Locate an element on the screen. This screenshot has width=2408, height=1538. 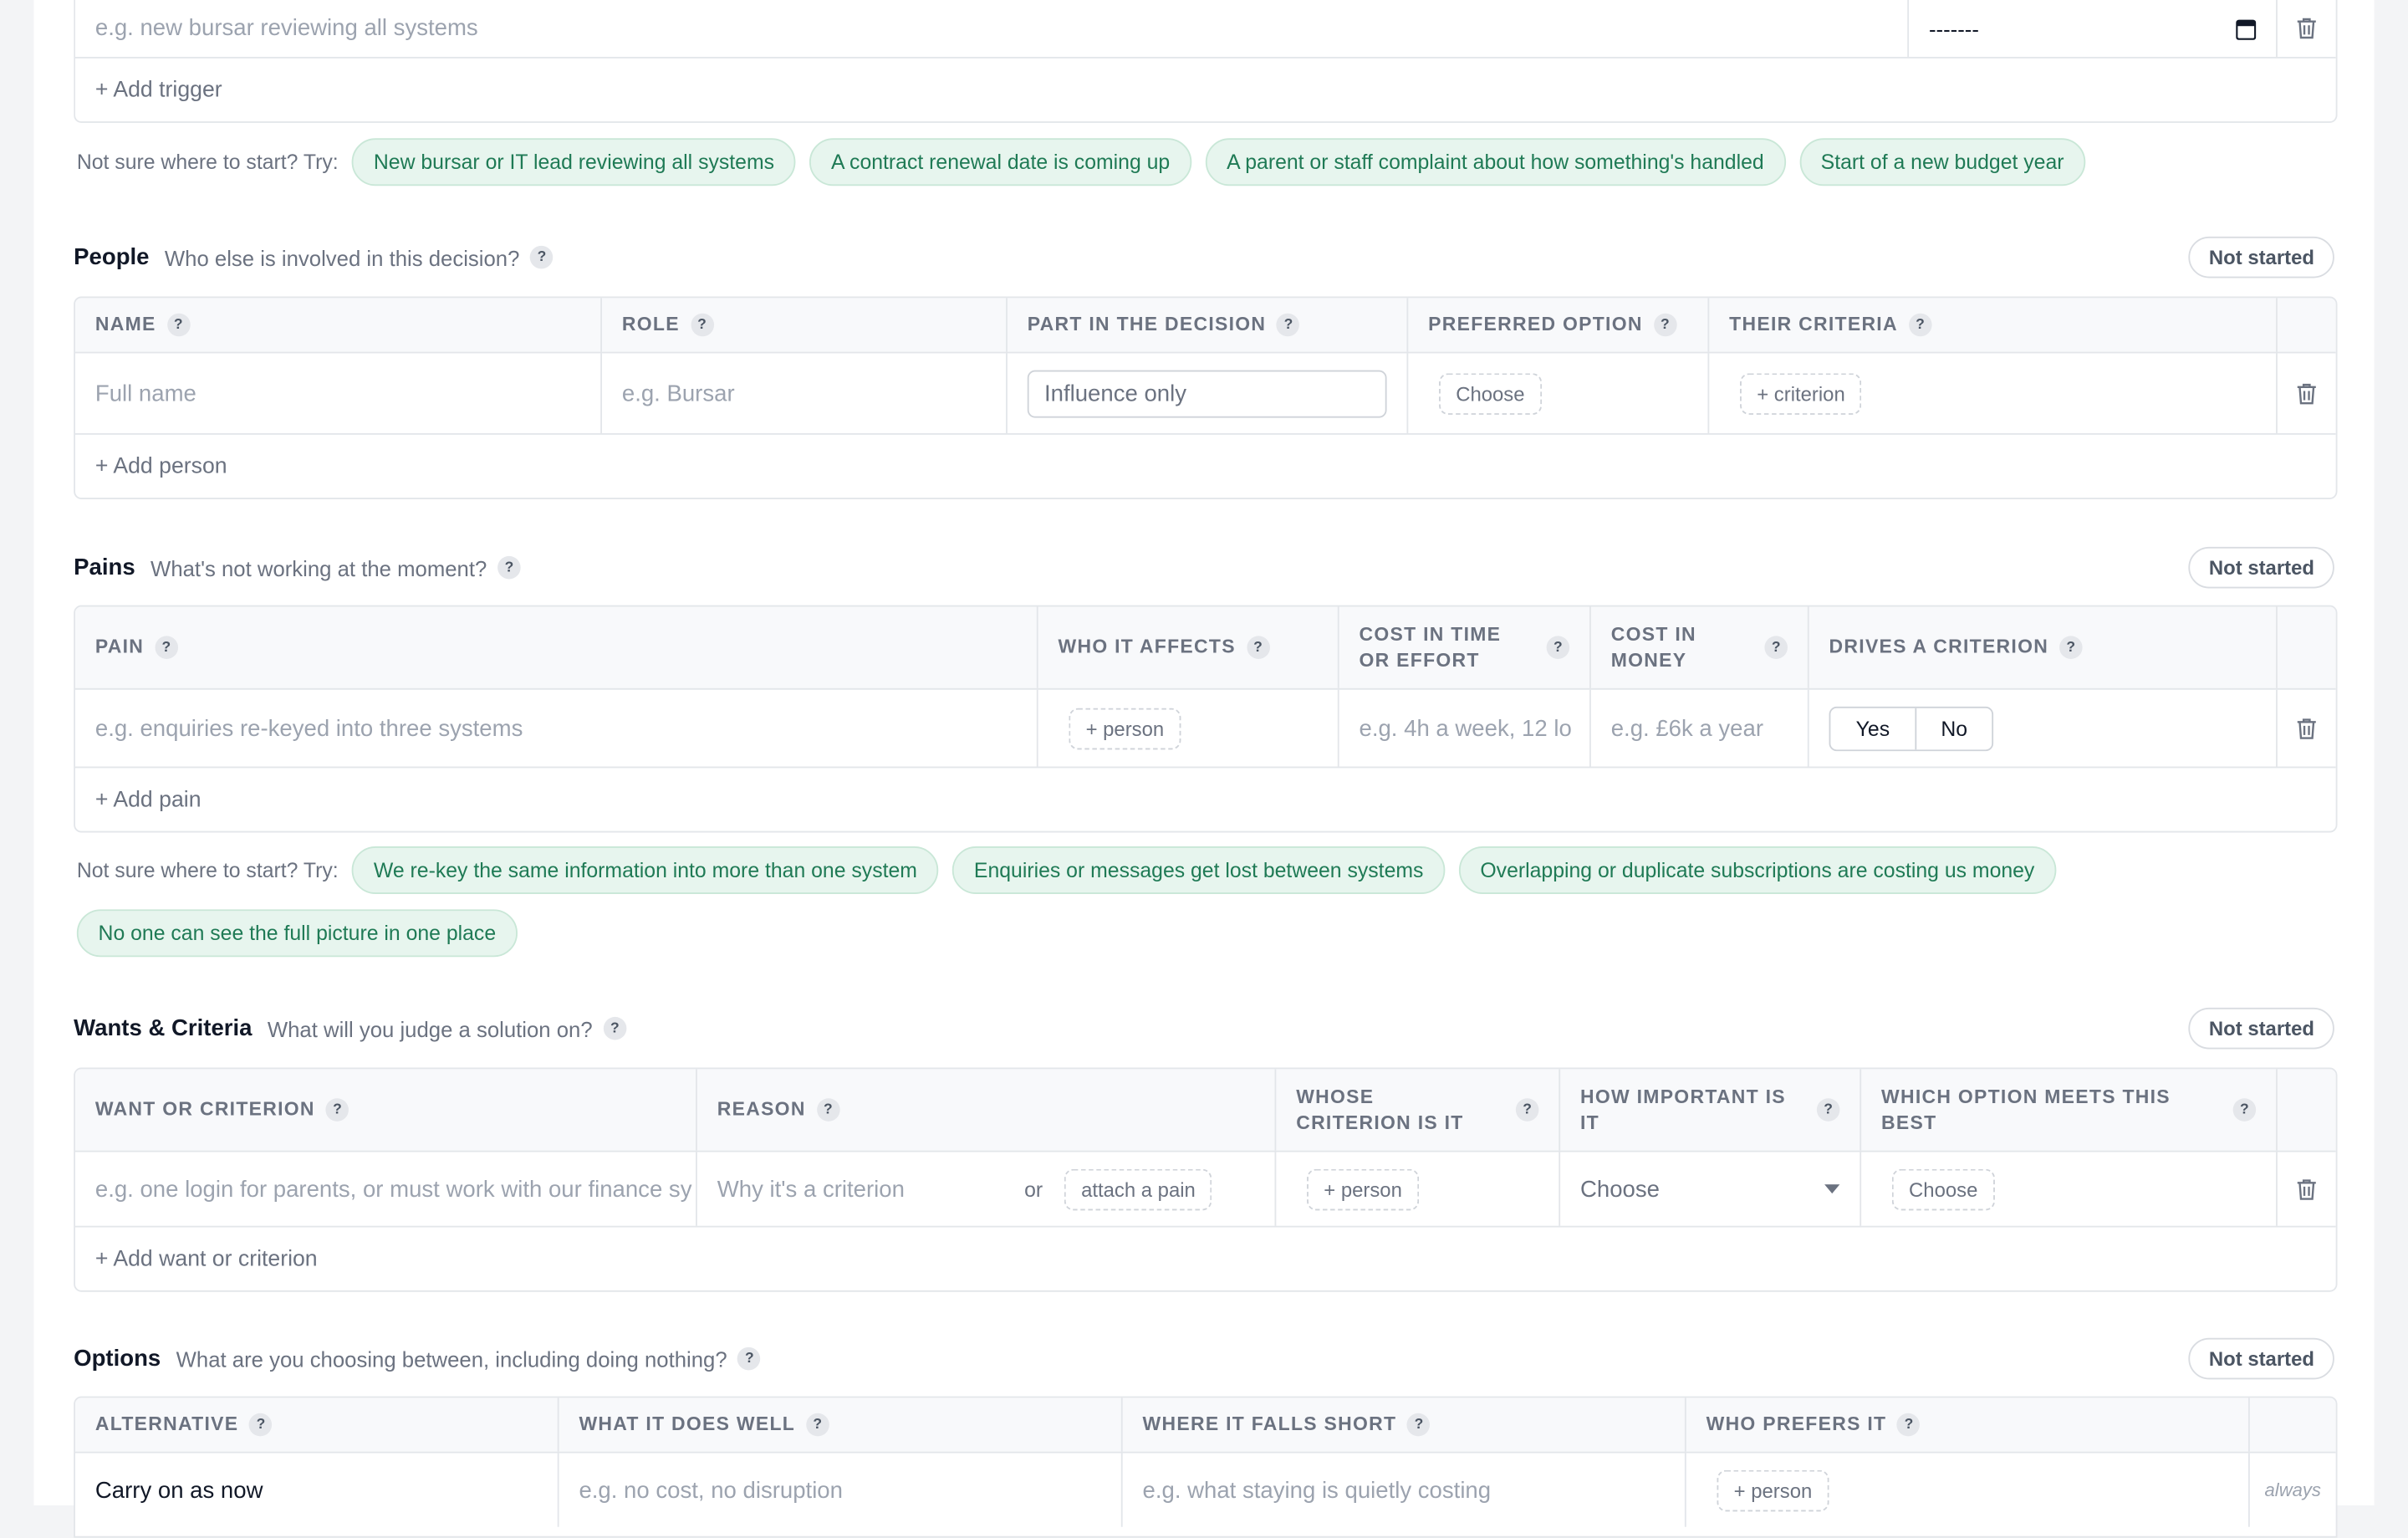
reason-input: Why it's a criterion is located at coordinates (870, 1189).